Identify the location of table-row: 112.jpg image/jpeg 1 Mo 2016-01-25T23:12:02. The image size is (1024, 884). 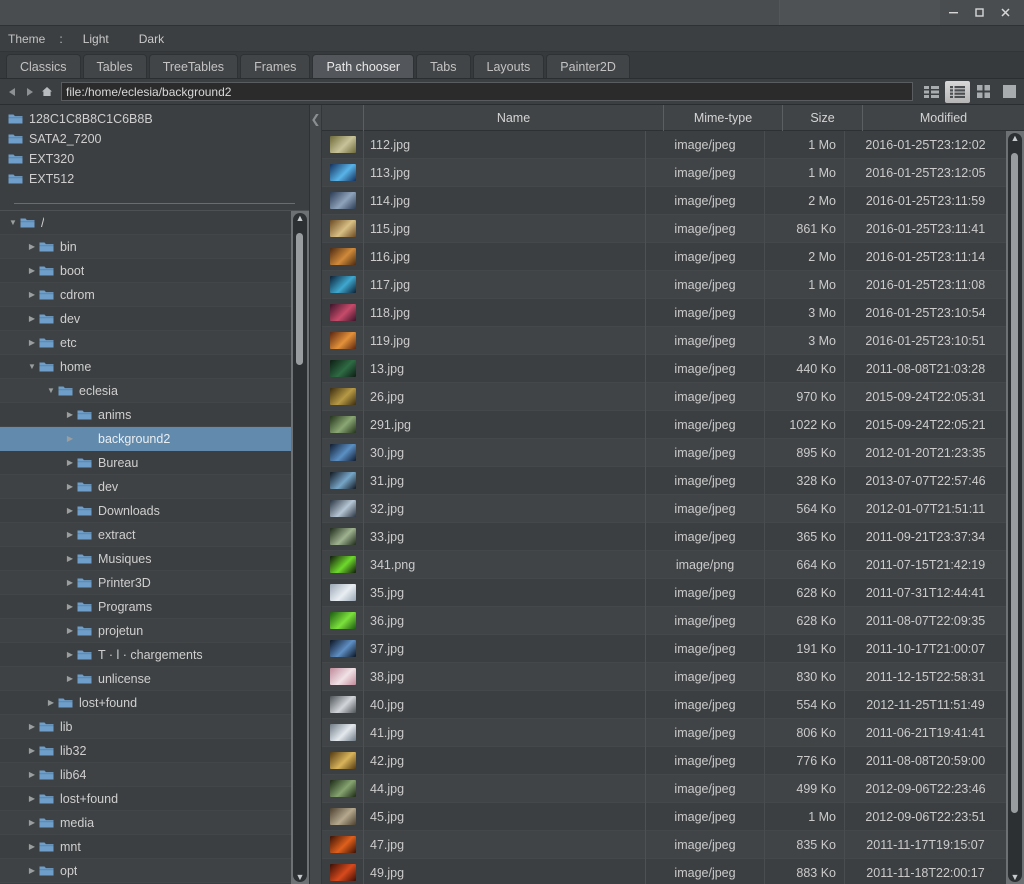
(664, 145).